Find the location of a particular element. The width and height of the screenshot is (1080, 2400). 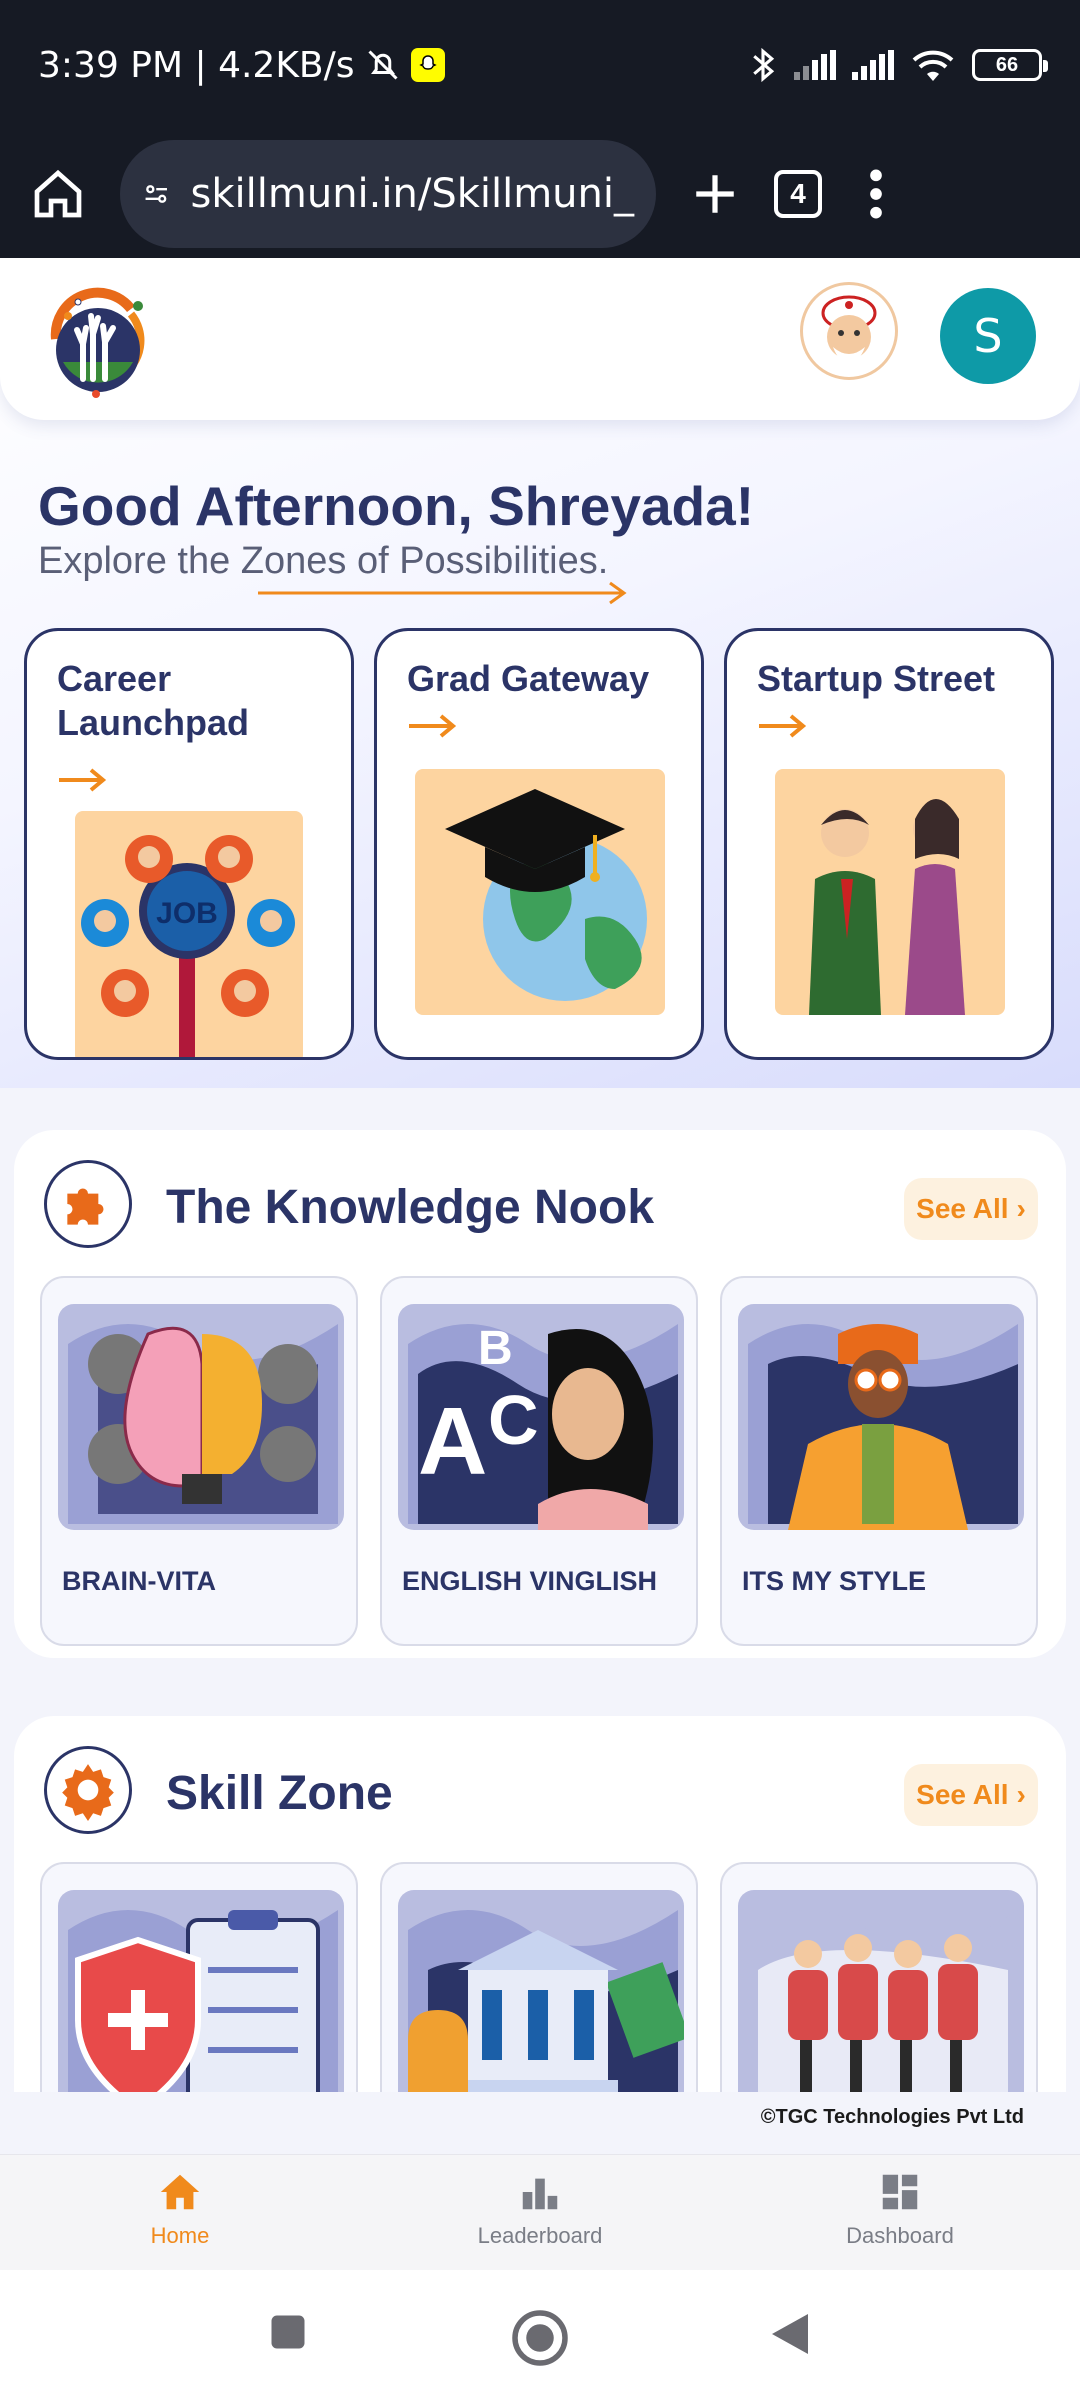

status-time: 3:39 PM | 4.2KB/s is located at coordinates (196, 65).